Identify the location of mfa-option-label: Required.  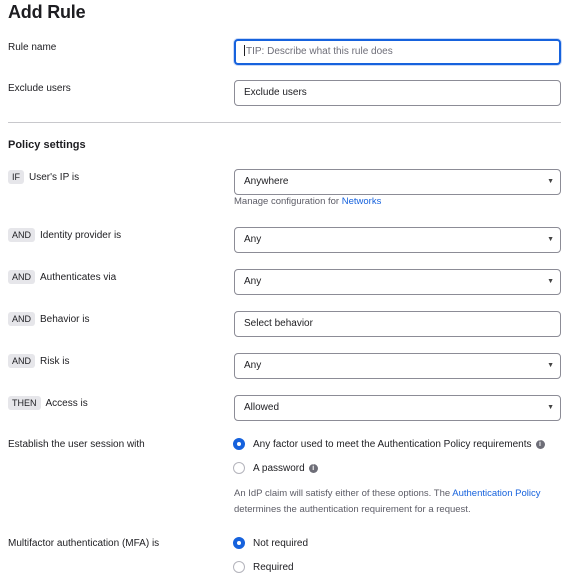
(273, 567).